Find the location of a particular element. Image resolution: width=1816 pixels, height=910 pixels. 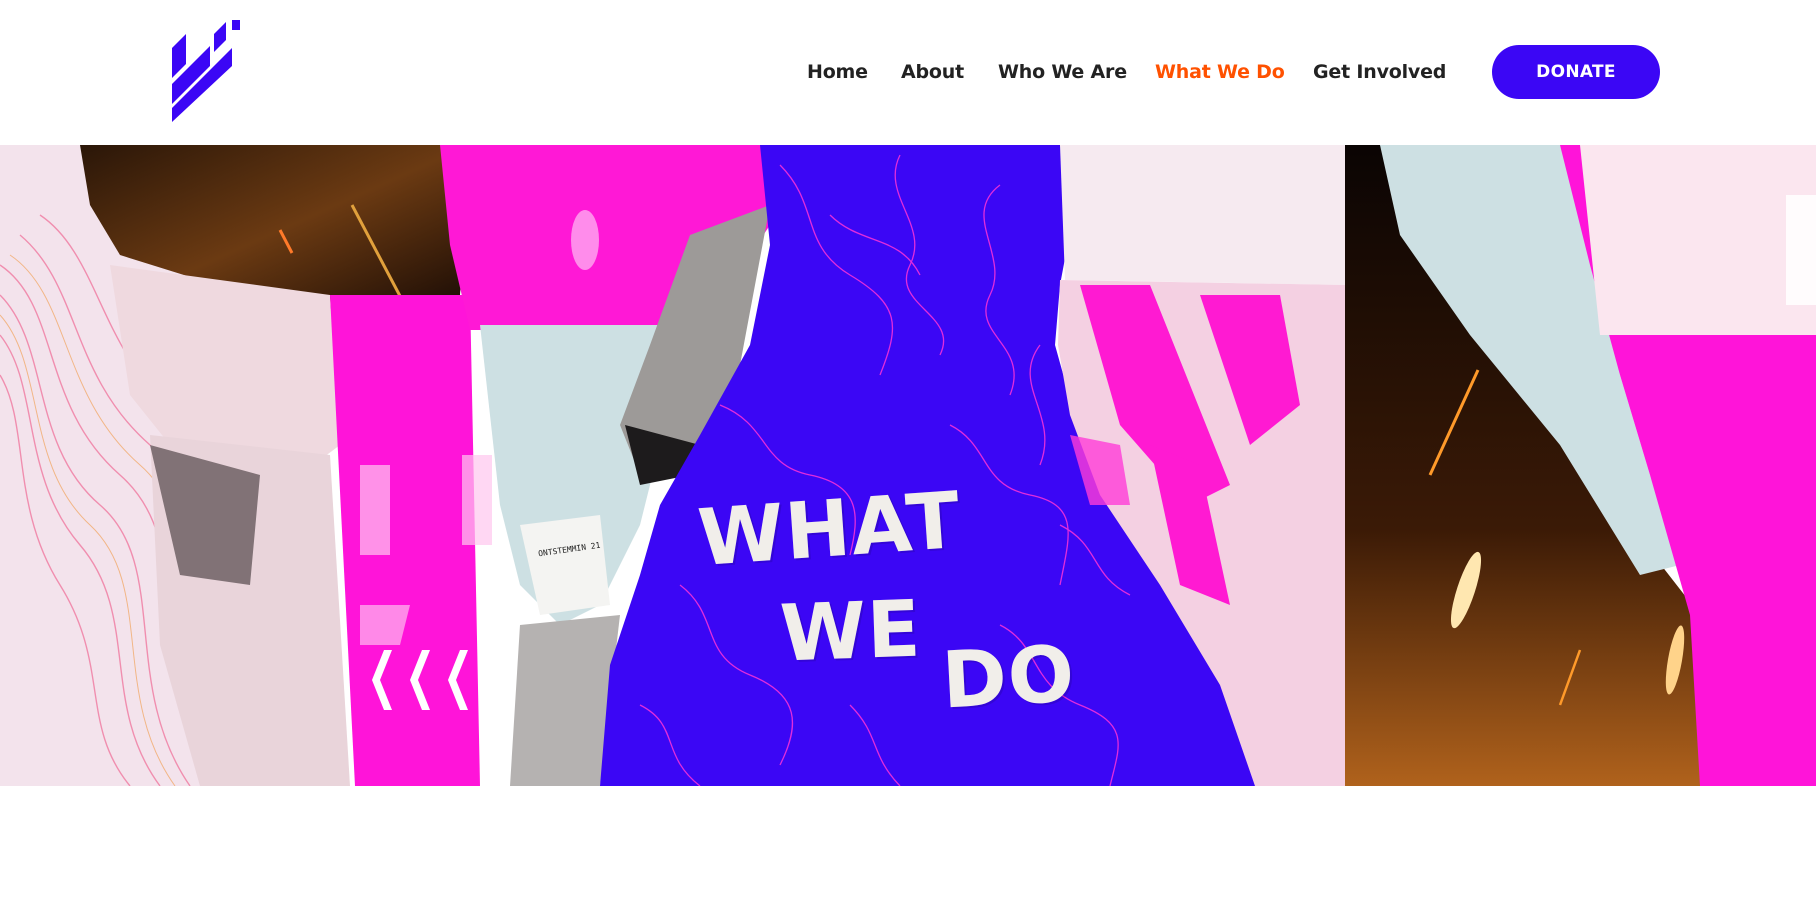

poster-caption-number: 21 is located at coordinates (595, 545).